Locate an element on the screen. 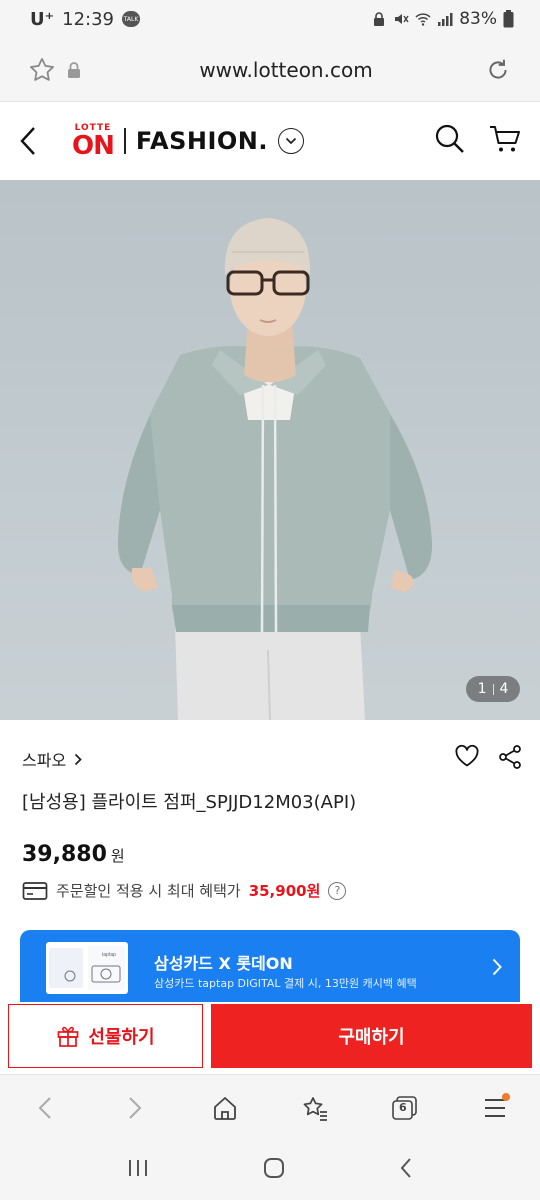 This screenshot has height=1200, width=540. browser-home-button is located at coordinates (225, 1108).